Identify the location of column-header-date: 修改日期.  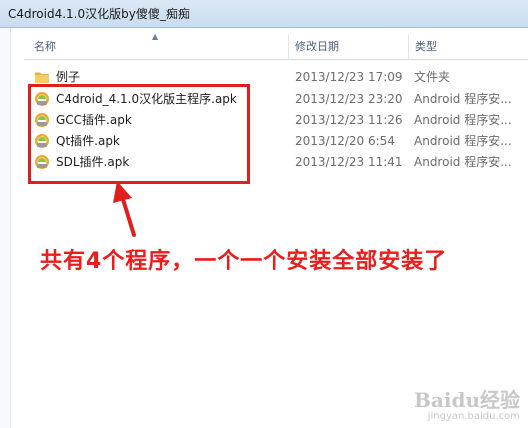
(317, 46).